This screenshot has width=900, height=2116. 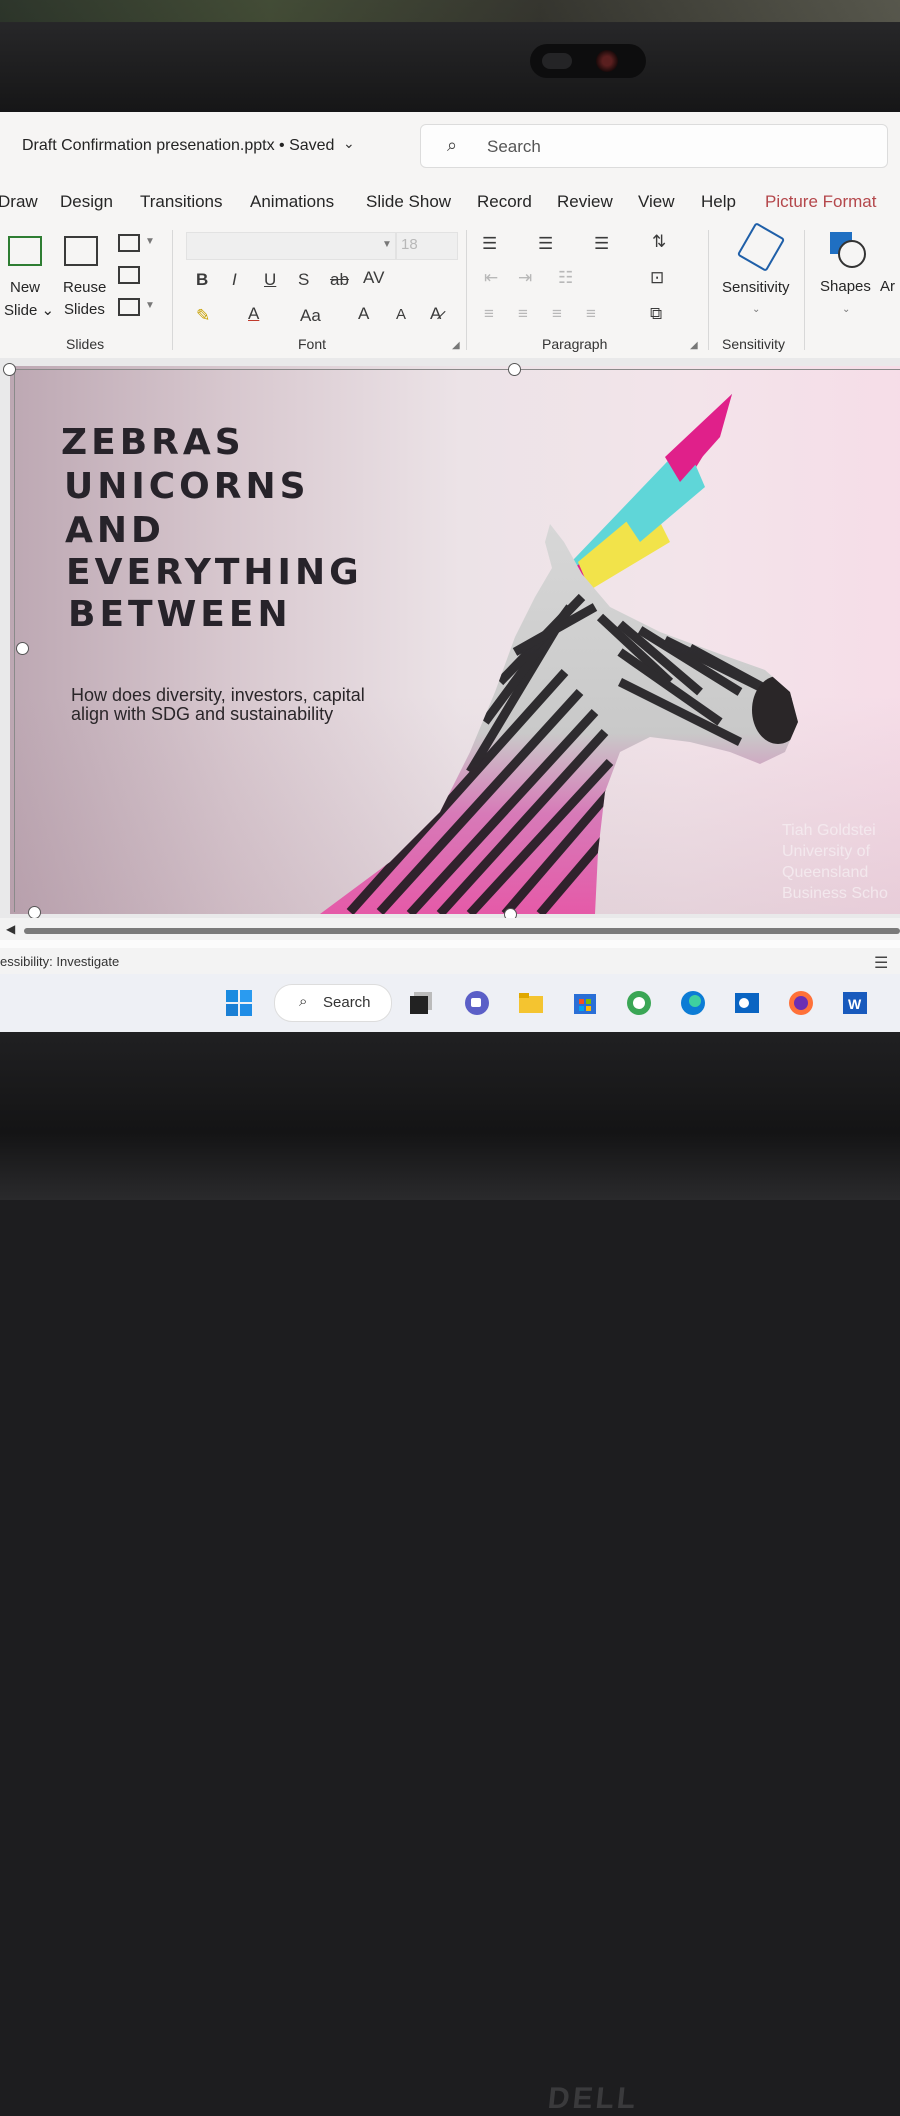 I want to click on scrollbar-thumb, so click(x=462, y=931).